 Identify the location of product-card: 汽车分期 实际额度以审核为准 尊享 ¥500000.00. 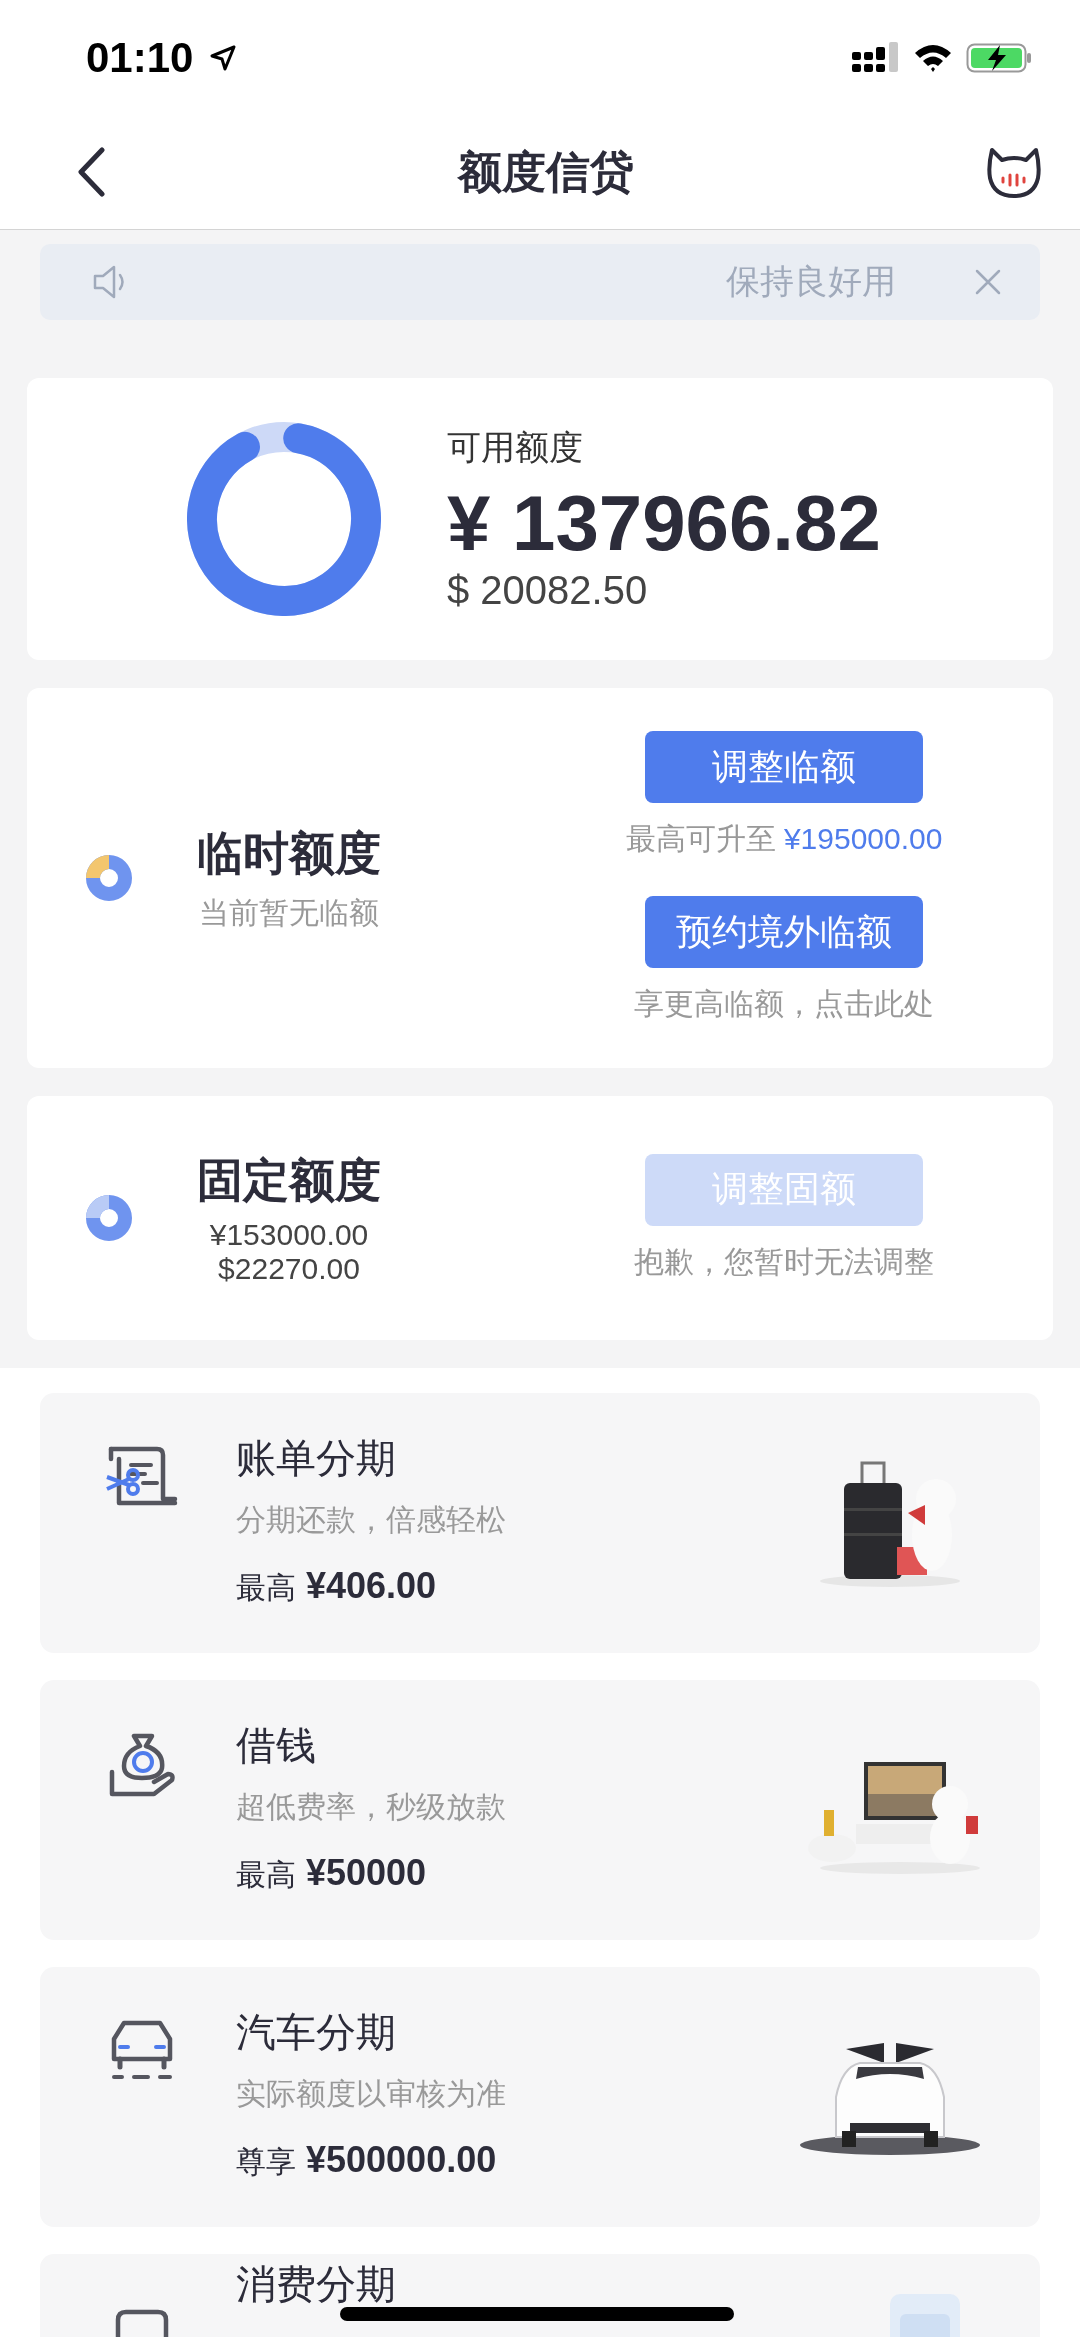
(540, 2097).